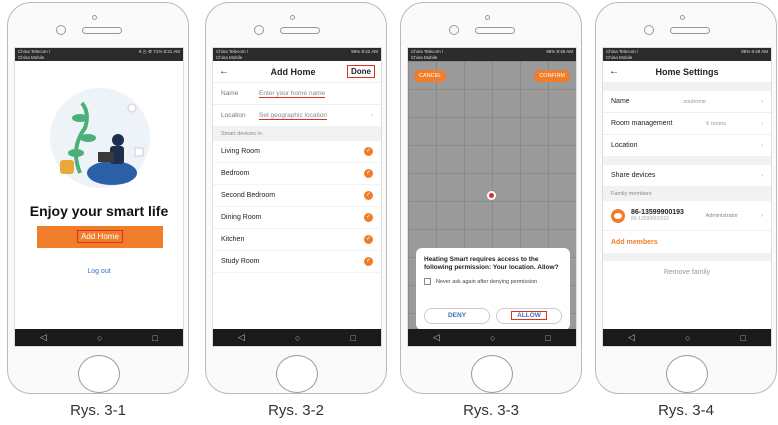  I want to click on location-row: Location Set geographic location ›, so click(297, 116).